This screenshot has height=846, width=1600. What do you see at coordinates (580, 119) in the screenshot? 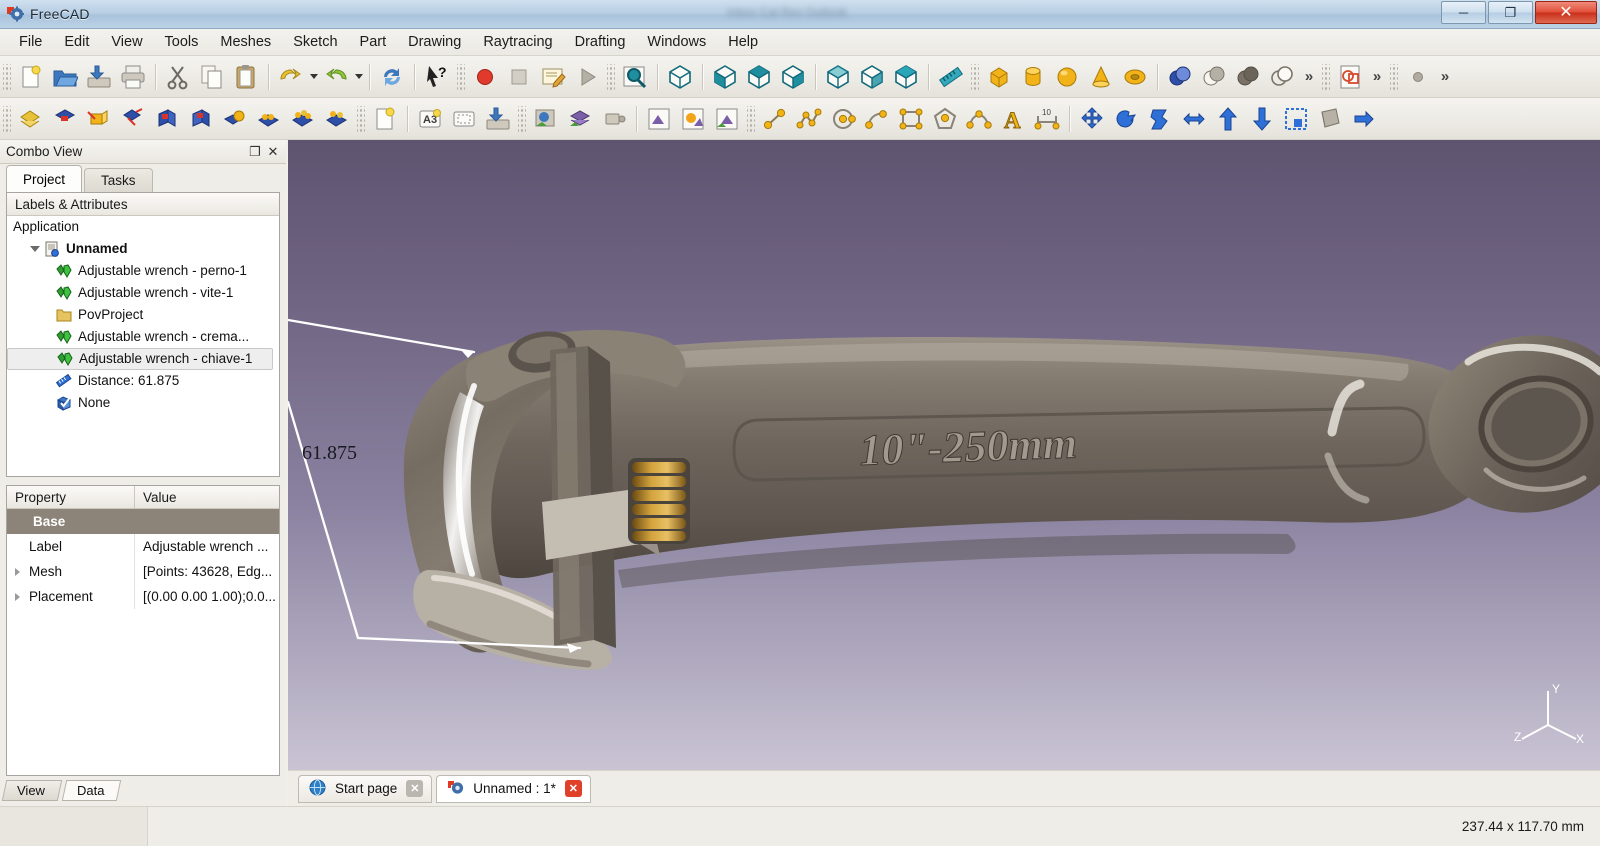
I see `raytracing-insert-part-icon` at bounding box center [580, 119].